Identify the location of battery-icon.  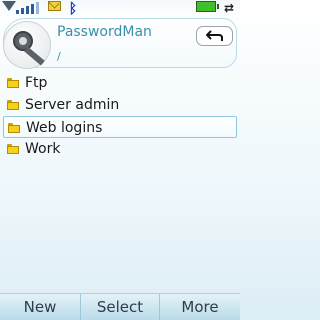
(207, 6).